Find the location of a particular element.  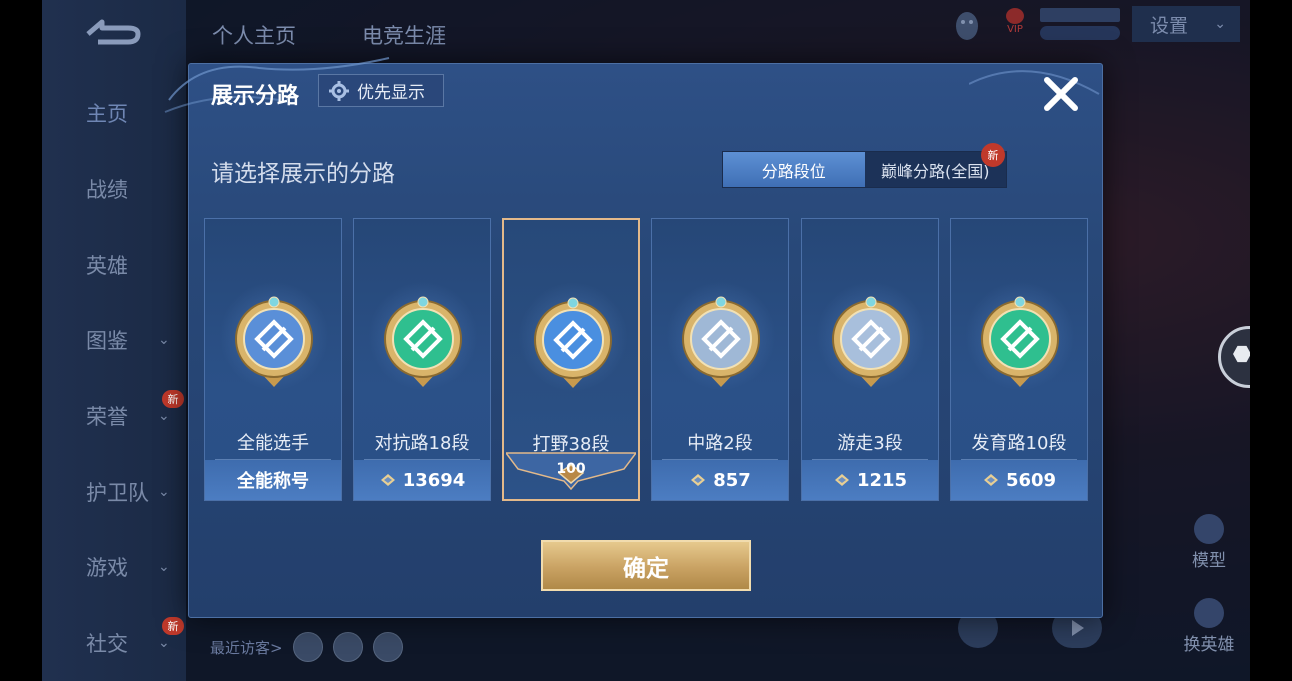

model-button: 模型 is located at coordinates (1209, 542).